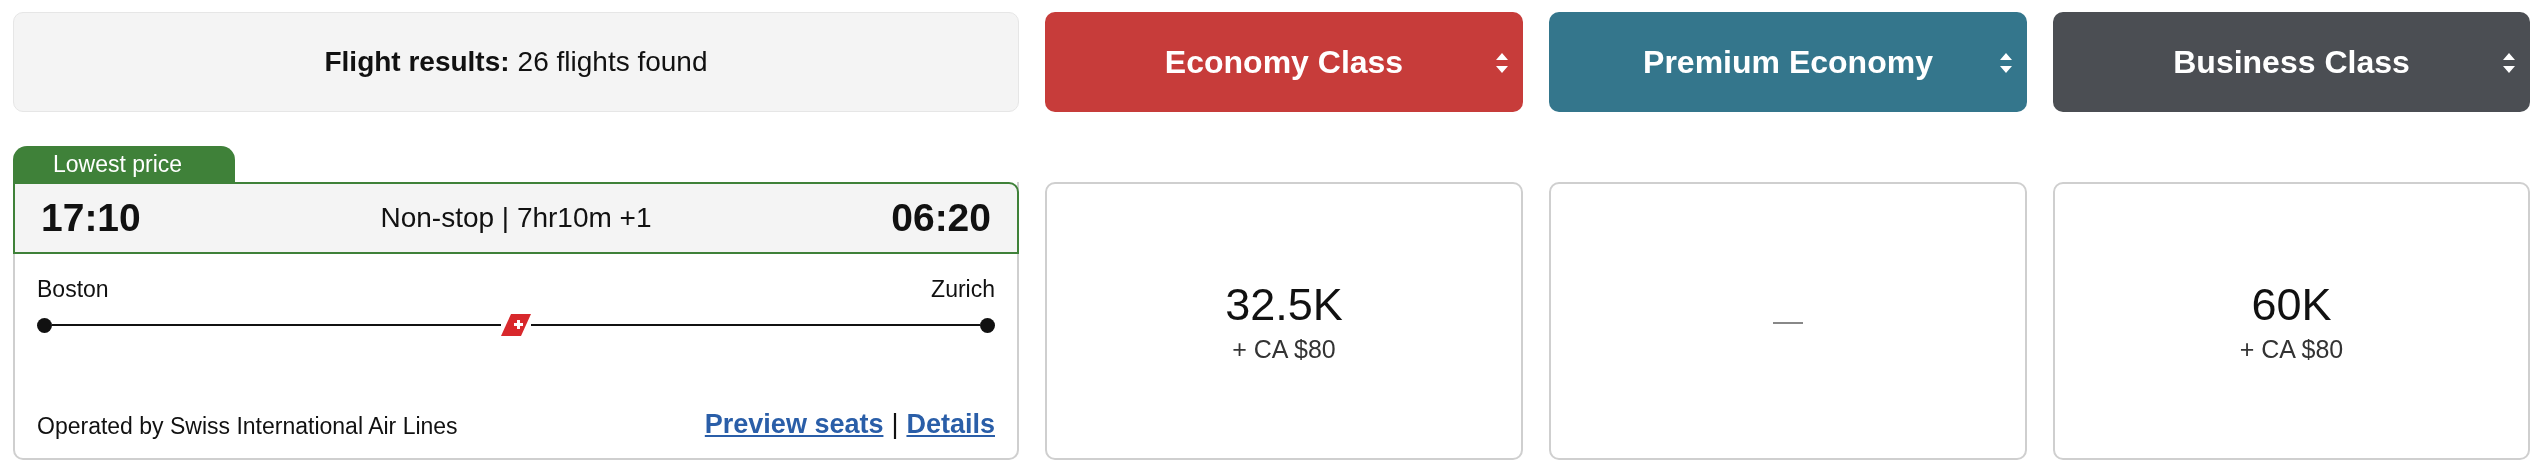 The width and height of the screenshot is (2548, 474). Describe the element at coordinates (612, 62) in the screenshot. I see `summary-count: 26 flights found` at that location.